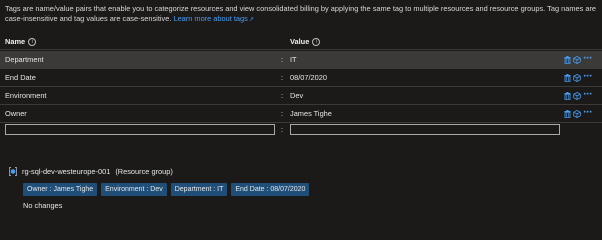 The image size is (602, 240). Describe the element at coordinates (140, 129) in the screenshot. I see `new-tag-name-input` at that location.